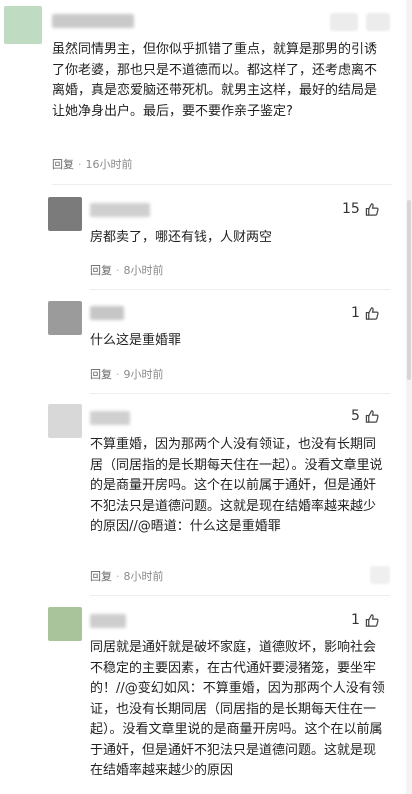  What do you see at coordinates (109, 164) in the screenshot?
I see `timestamp: 16小时前` at bounding box center [109, 164].